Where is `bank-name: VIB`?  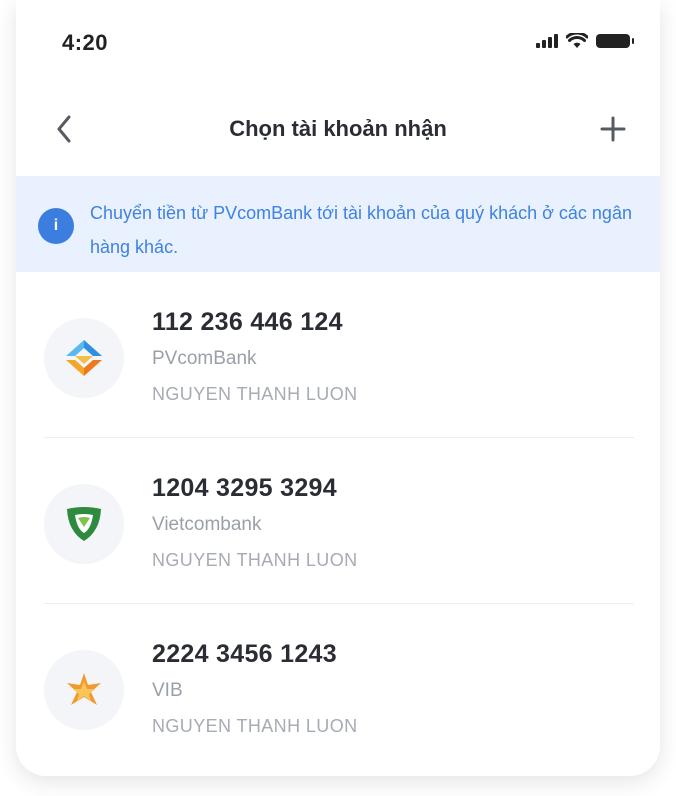 bank-name: VIB is located at coordinates (167, 690).